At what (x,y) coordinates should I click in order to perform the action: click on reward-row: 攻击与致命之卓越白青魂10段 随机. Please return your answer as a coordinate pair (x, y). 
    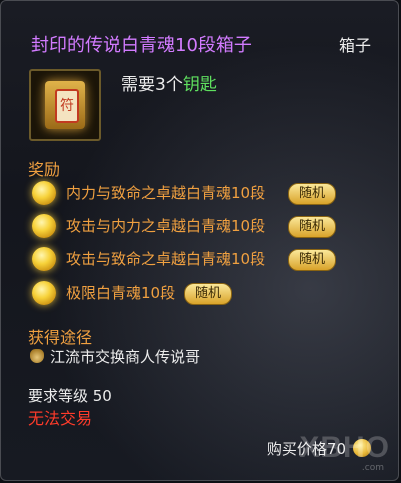
    Looking at the image, I should click on (192, 259).